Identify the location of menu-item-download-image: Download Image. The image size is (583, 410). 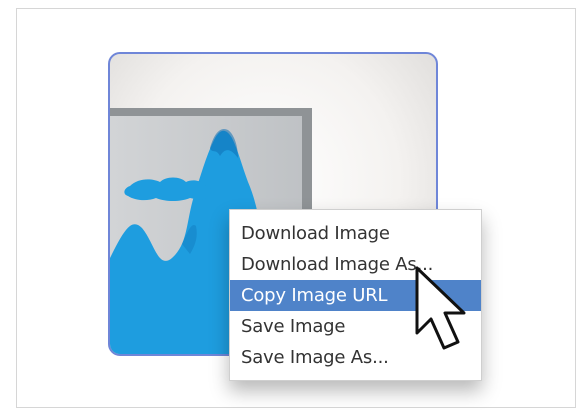
(355, 233).